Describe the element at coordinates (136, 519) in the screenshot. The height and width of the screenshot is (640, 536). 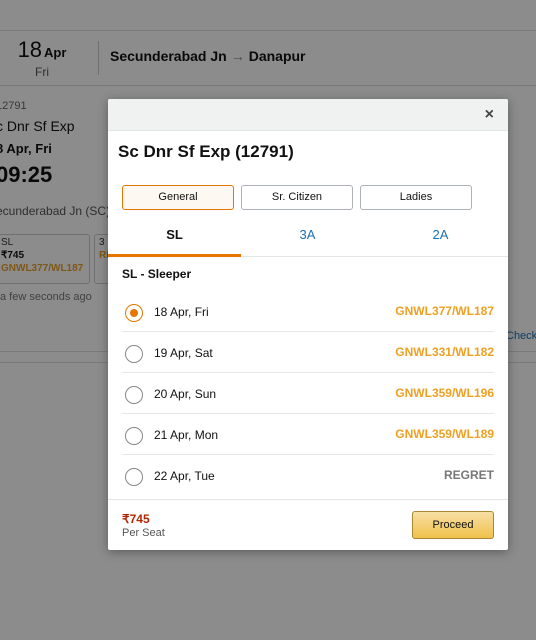
I see `fare-price: ₹745` at that location.